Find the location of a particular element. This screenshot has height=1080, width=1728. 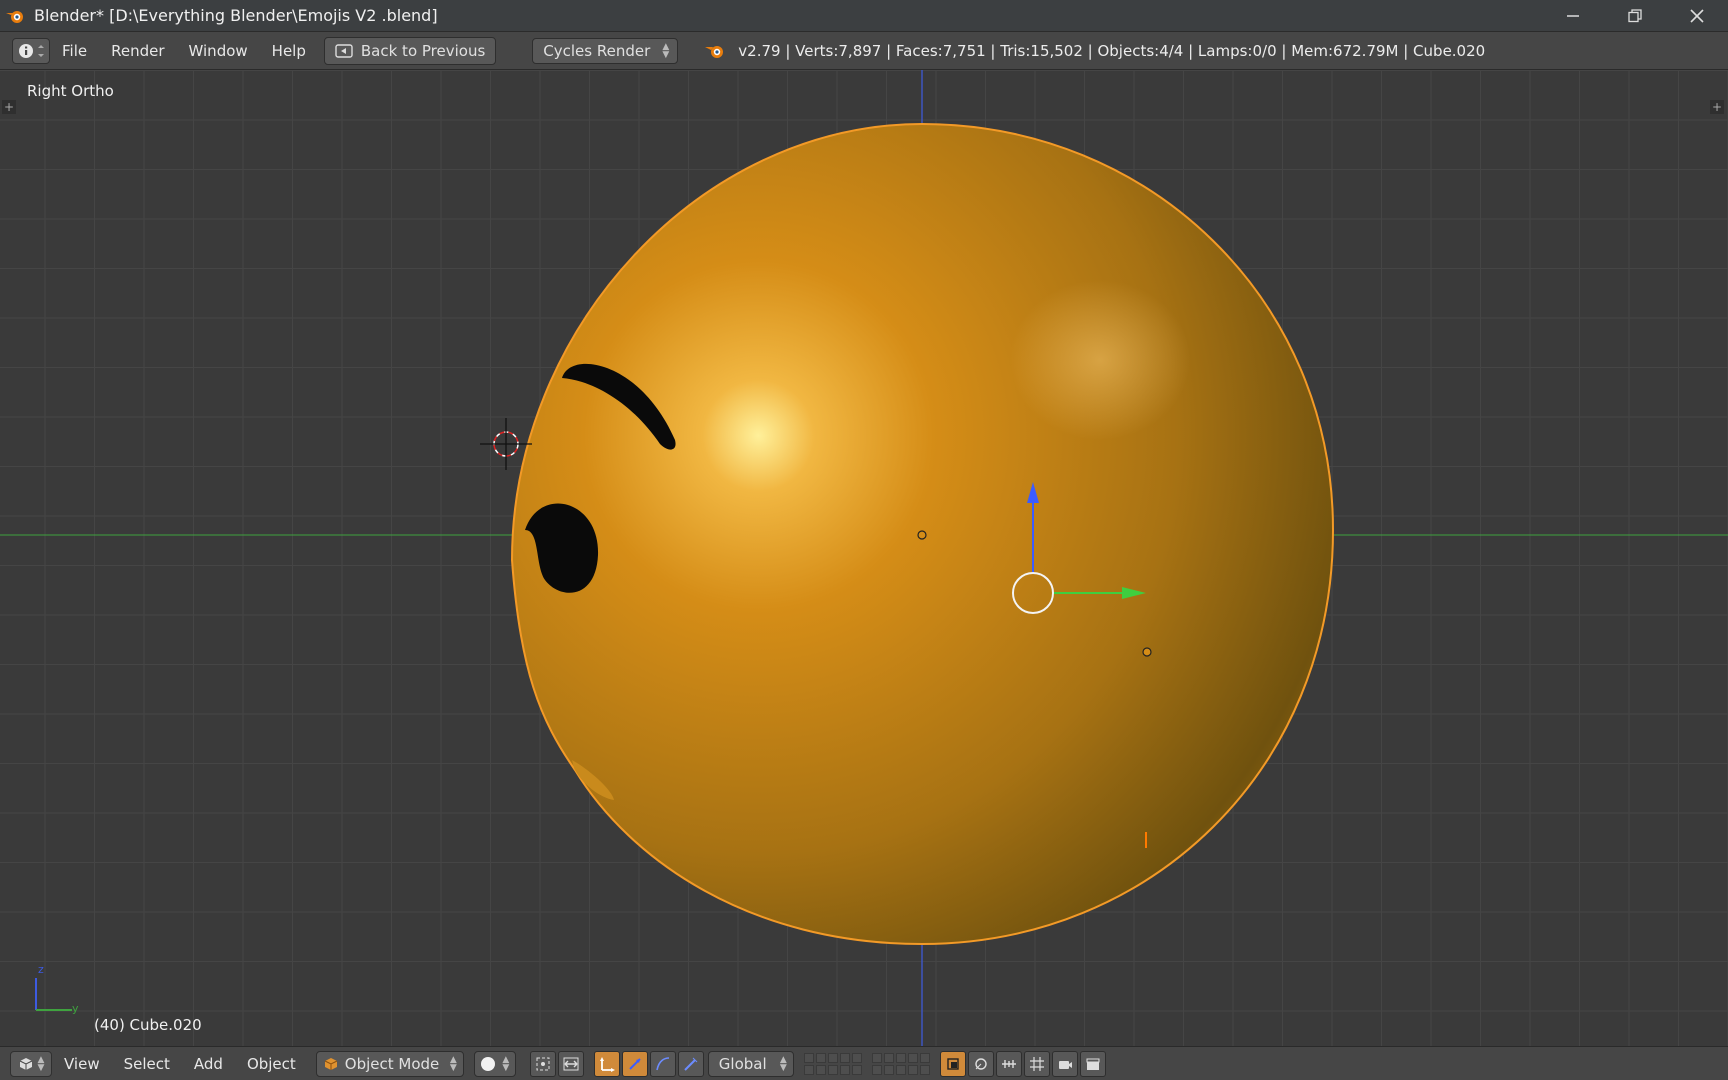

menu-object: Object is located at coordinates (271, 1064).